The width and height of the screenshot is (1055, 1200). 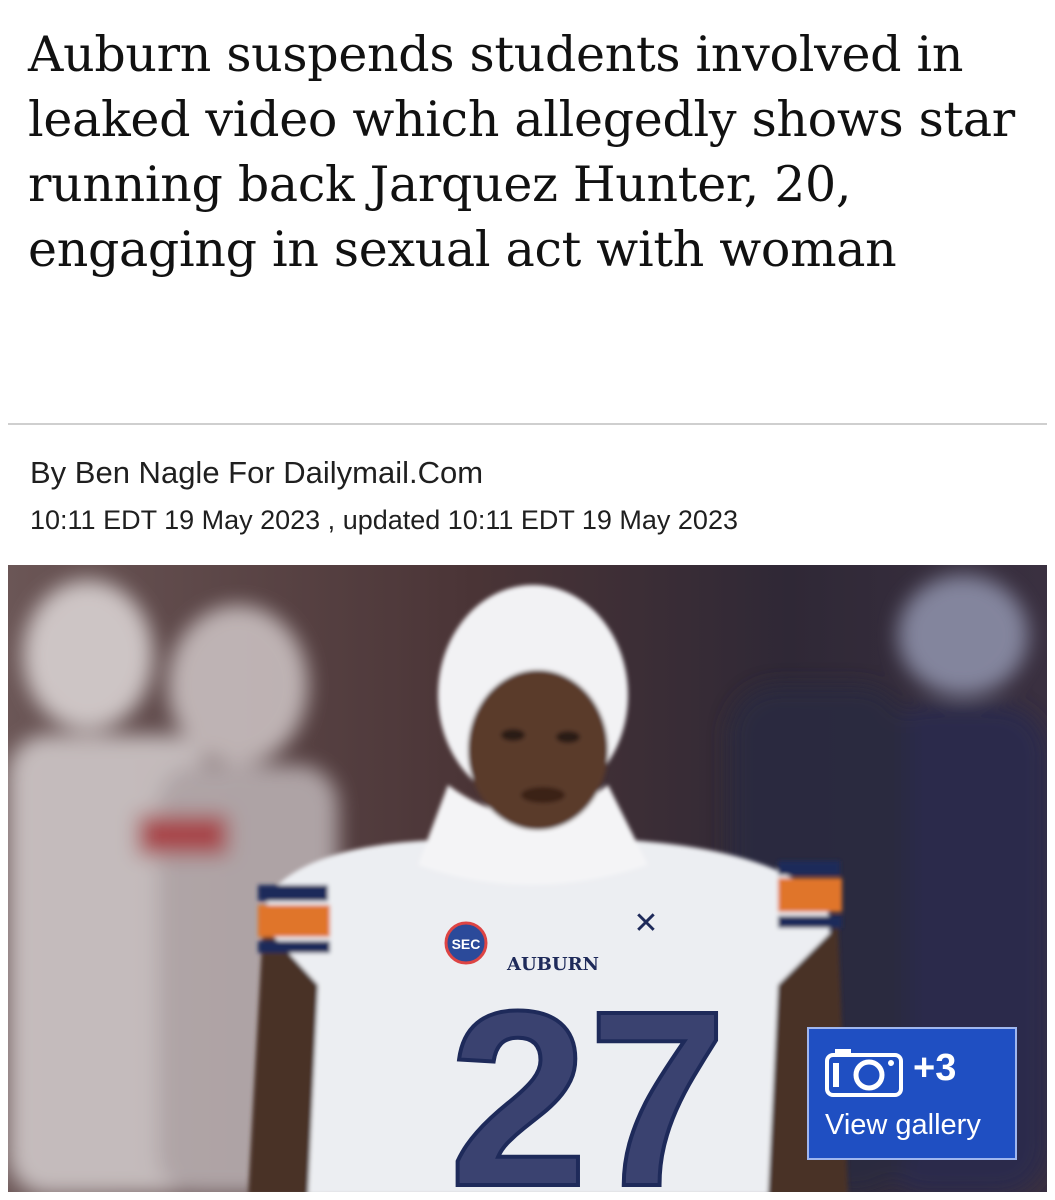 I want to click on brand-logo: ✕, so click(x=645, y=923).